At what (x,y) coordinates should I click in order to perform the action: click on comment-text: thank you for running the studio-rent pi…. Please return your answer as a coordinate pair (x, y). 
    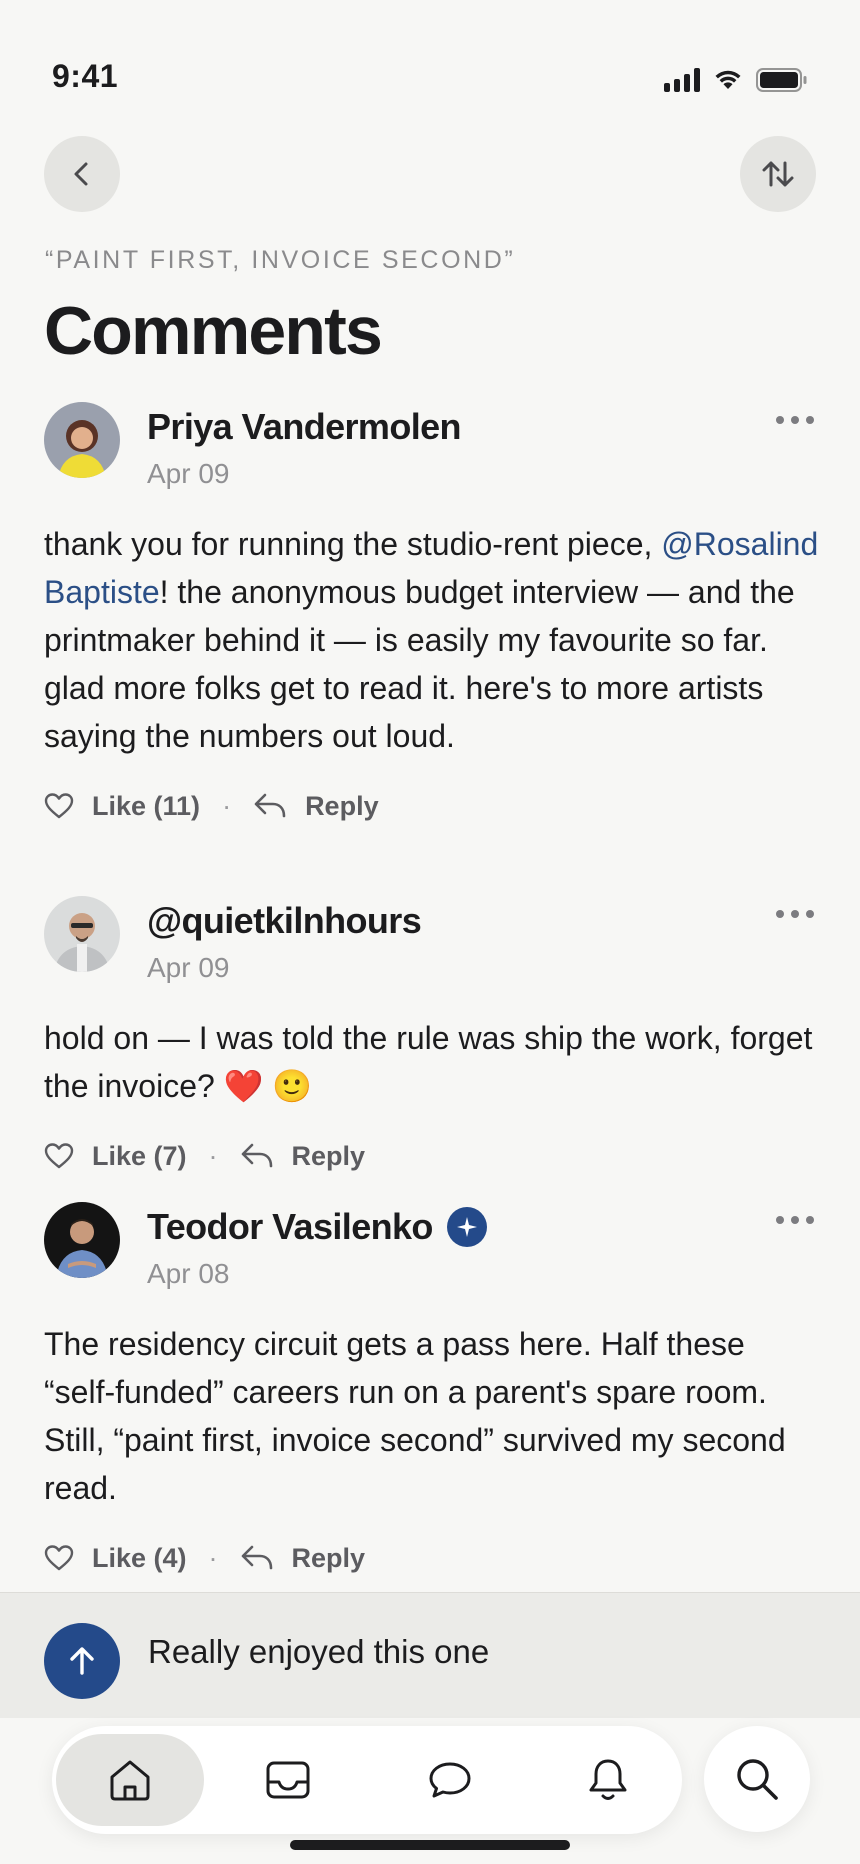
    Looking at the image, I should click on (432, 640).